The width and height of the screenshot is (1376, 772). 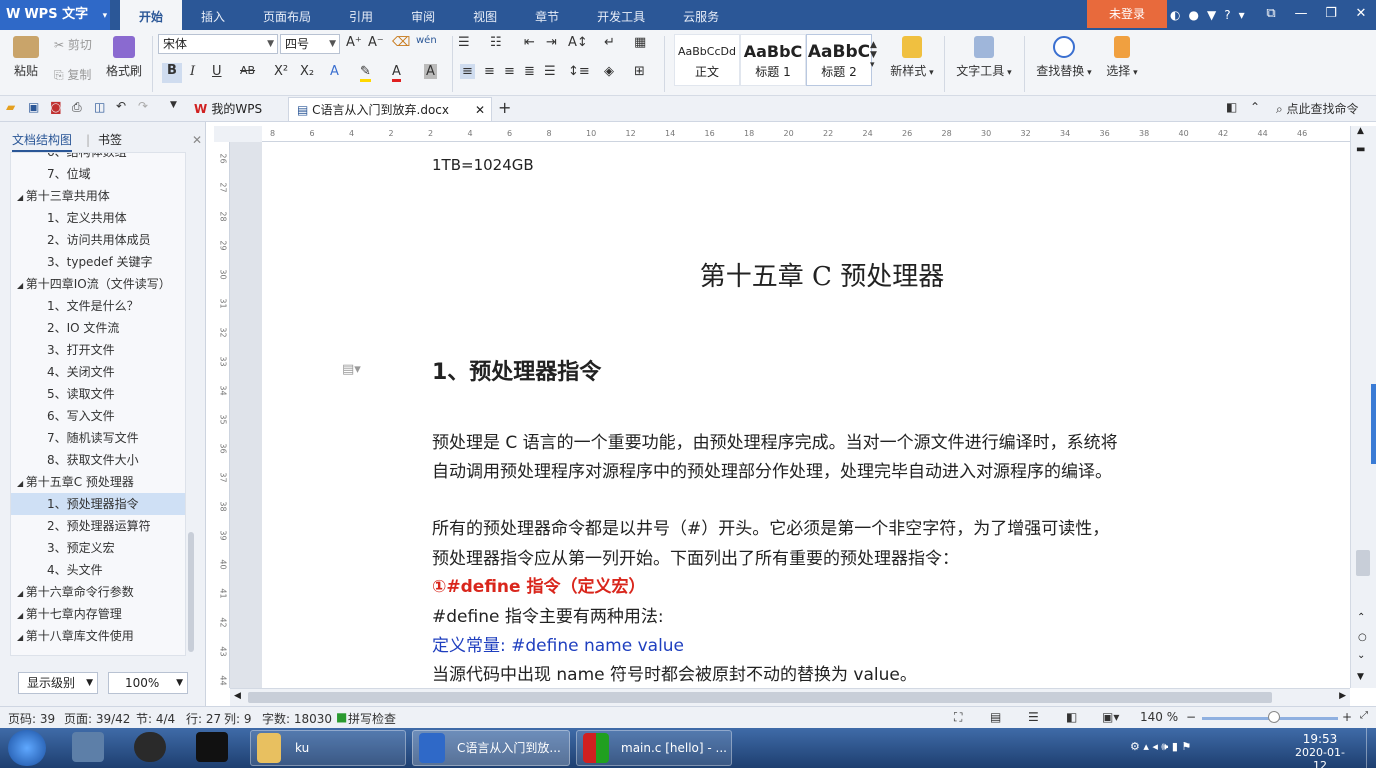 What do you see at coordinates (192, 71) in the screenshot?
I see `italic-icon: I` at bounding box center [192, 71].